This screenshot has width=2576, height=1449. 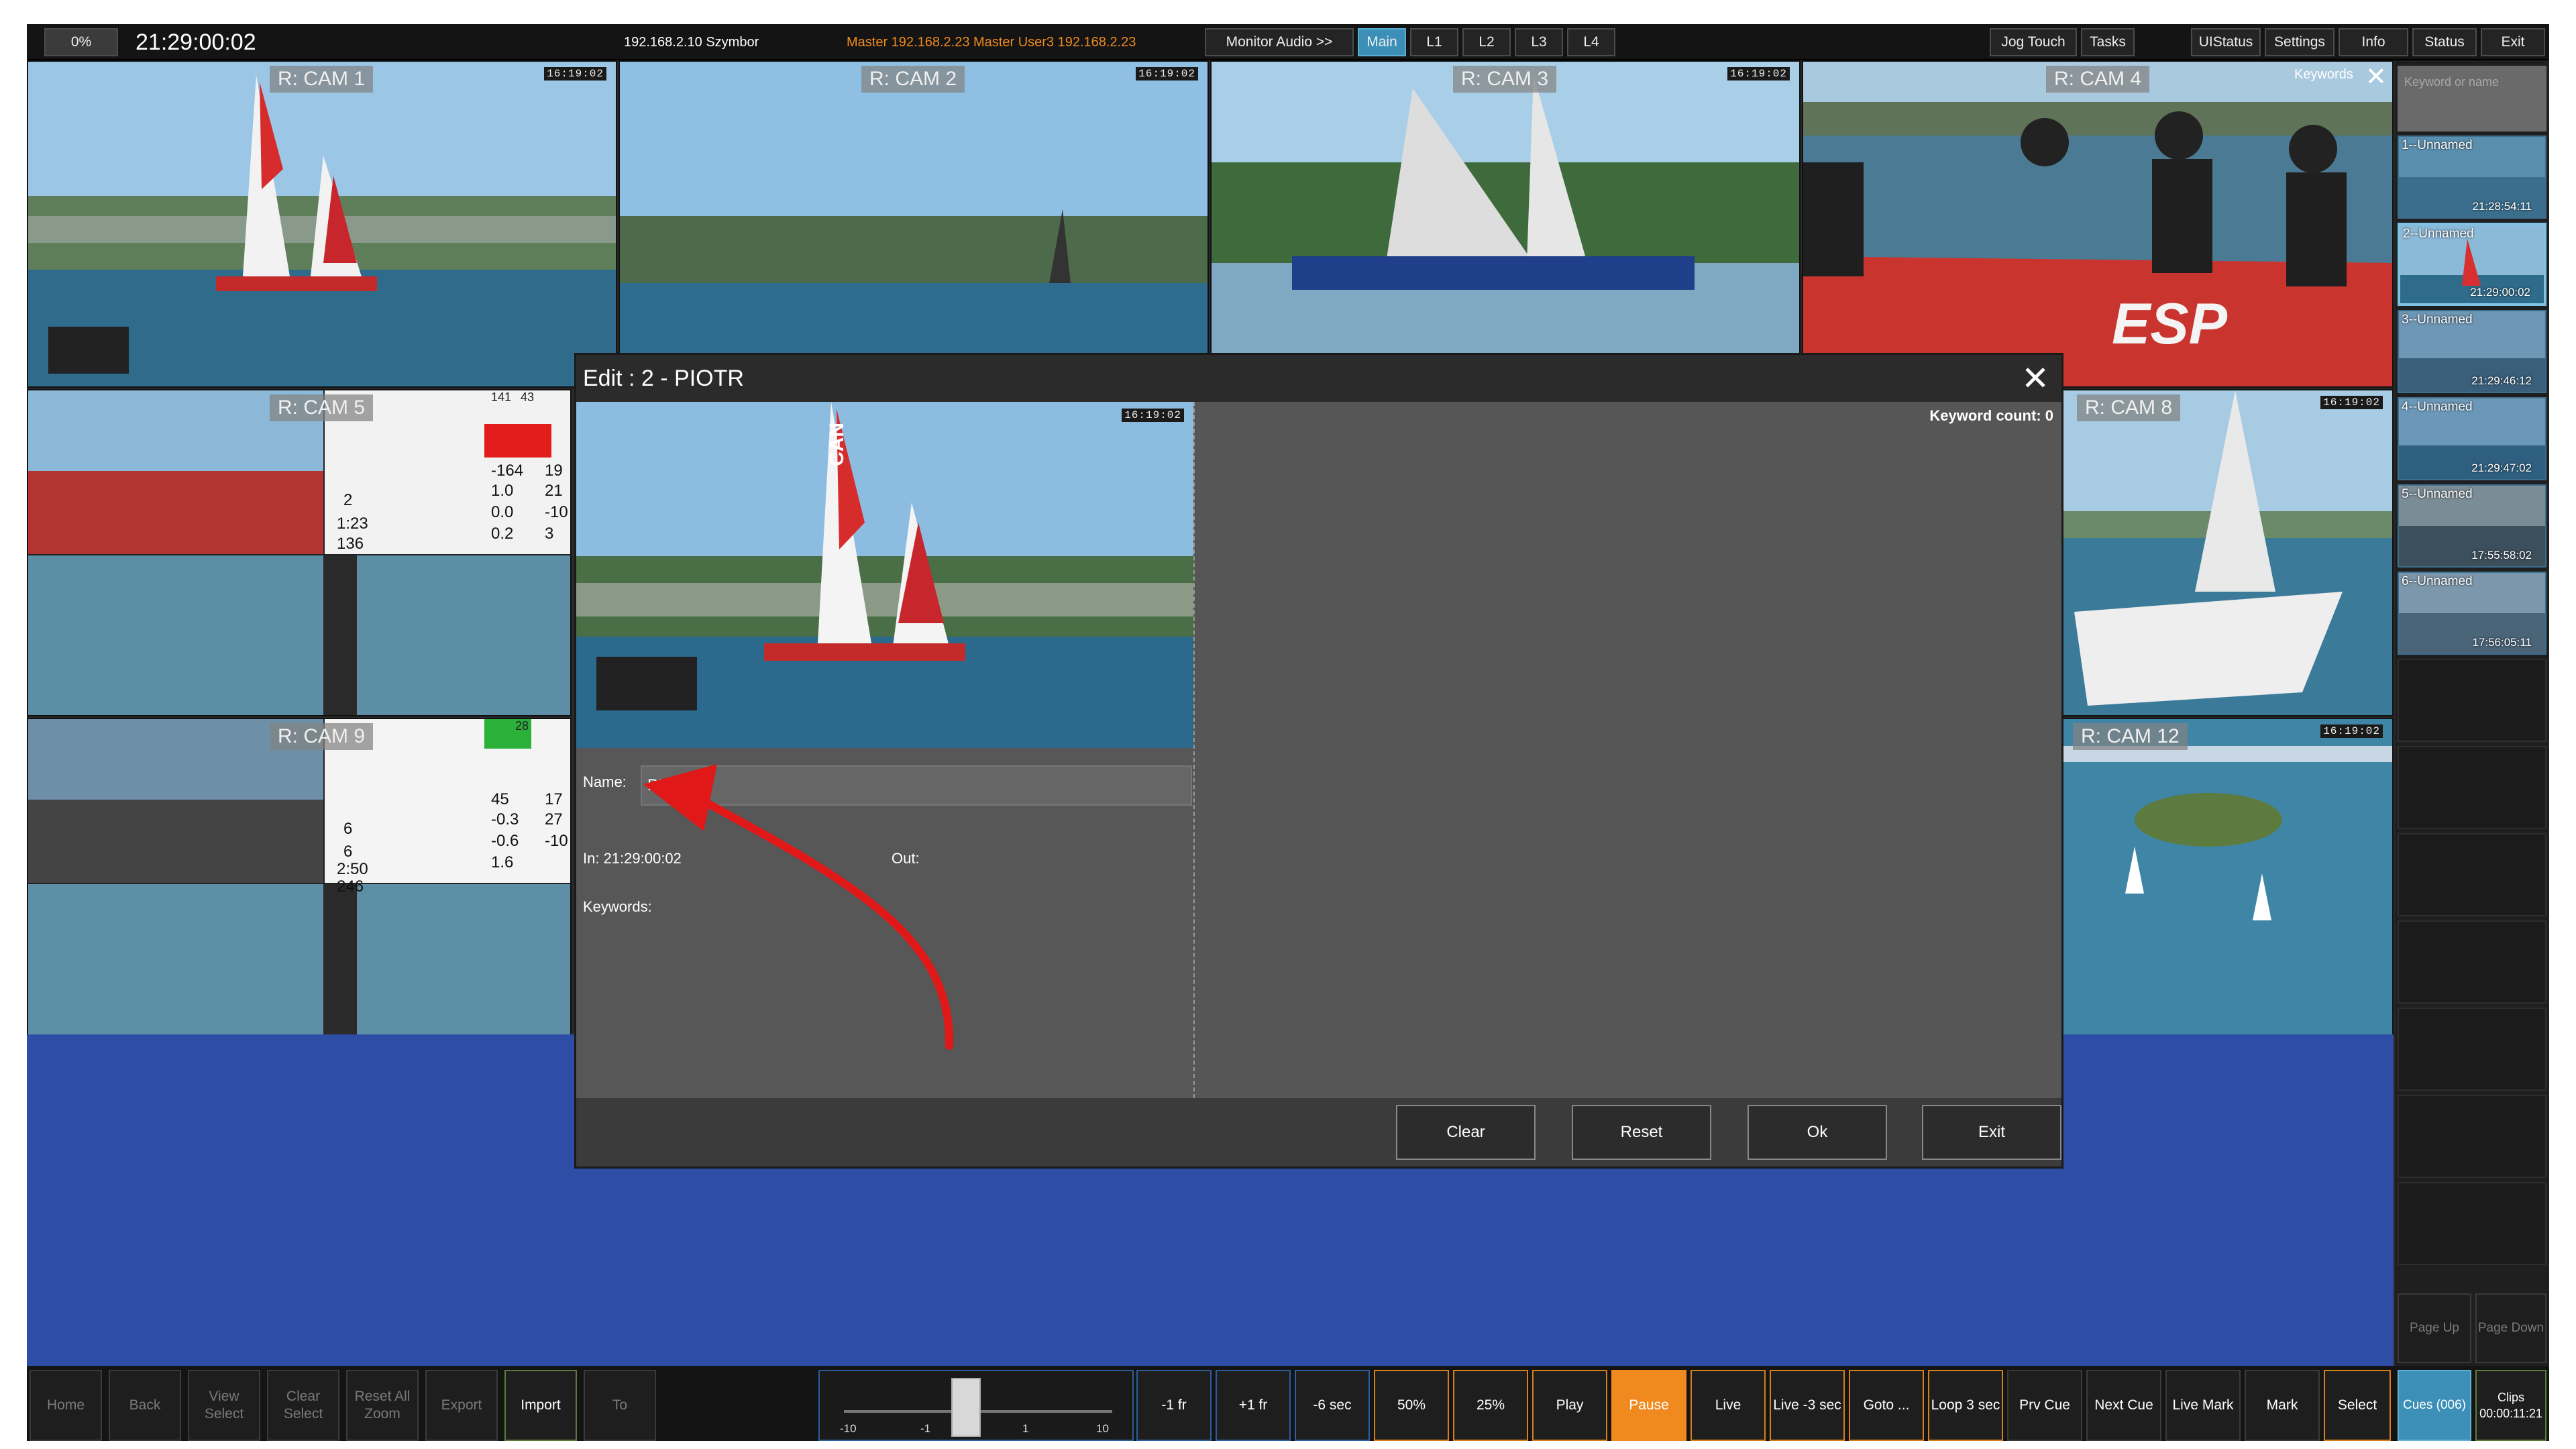 What do you see at coordinates (540, 1405) in the screenshot?
I see `import-button: Import` at bounding box center [540, 1405].